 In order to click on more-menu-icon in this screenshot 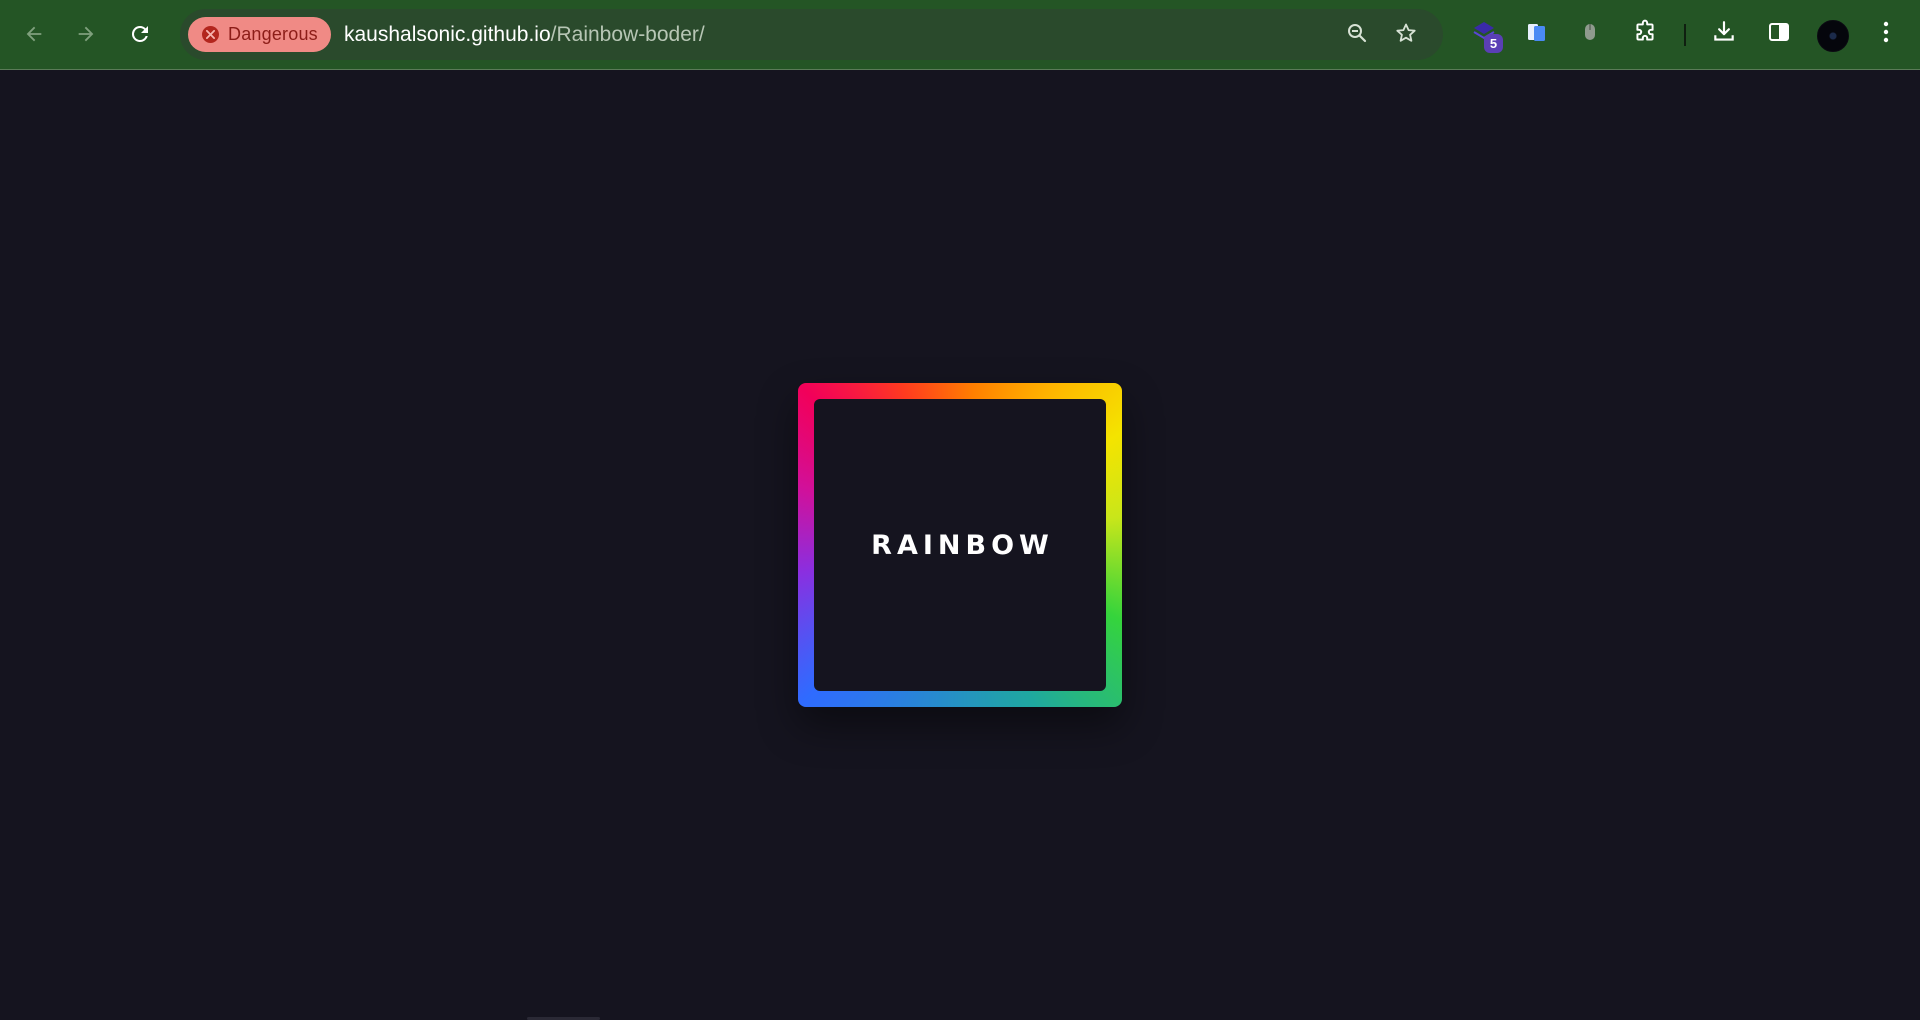, I will do `click(1886, 34)`.